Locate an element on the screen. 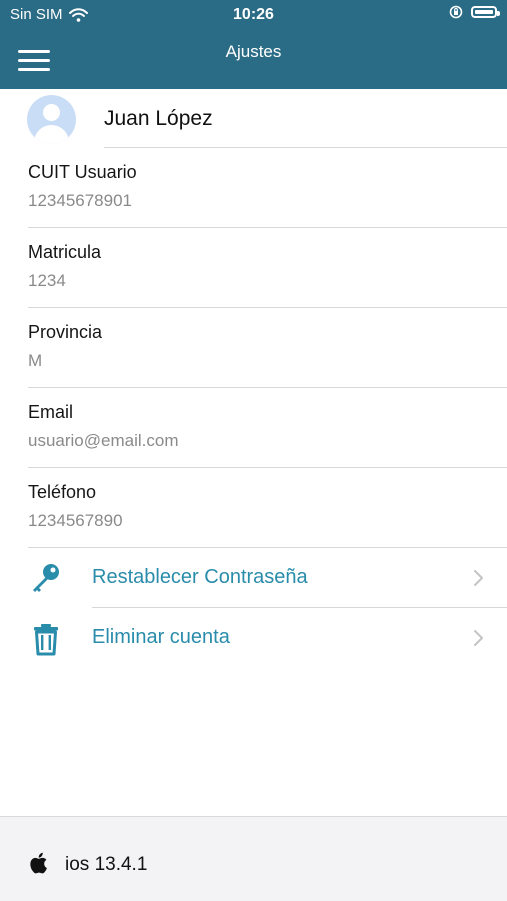 This screenshot has width=507, height=901. status-icons is located at coordinates (474, 12).